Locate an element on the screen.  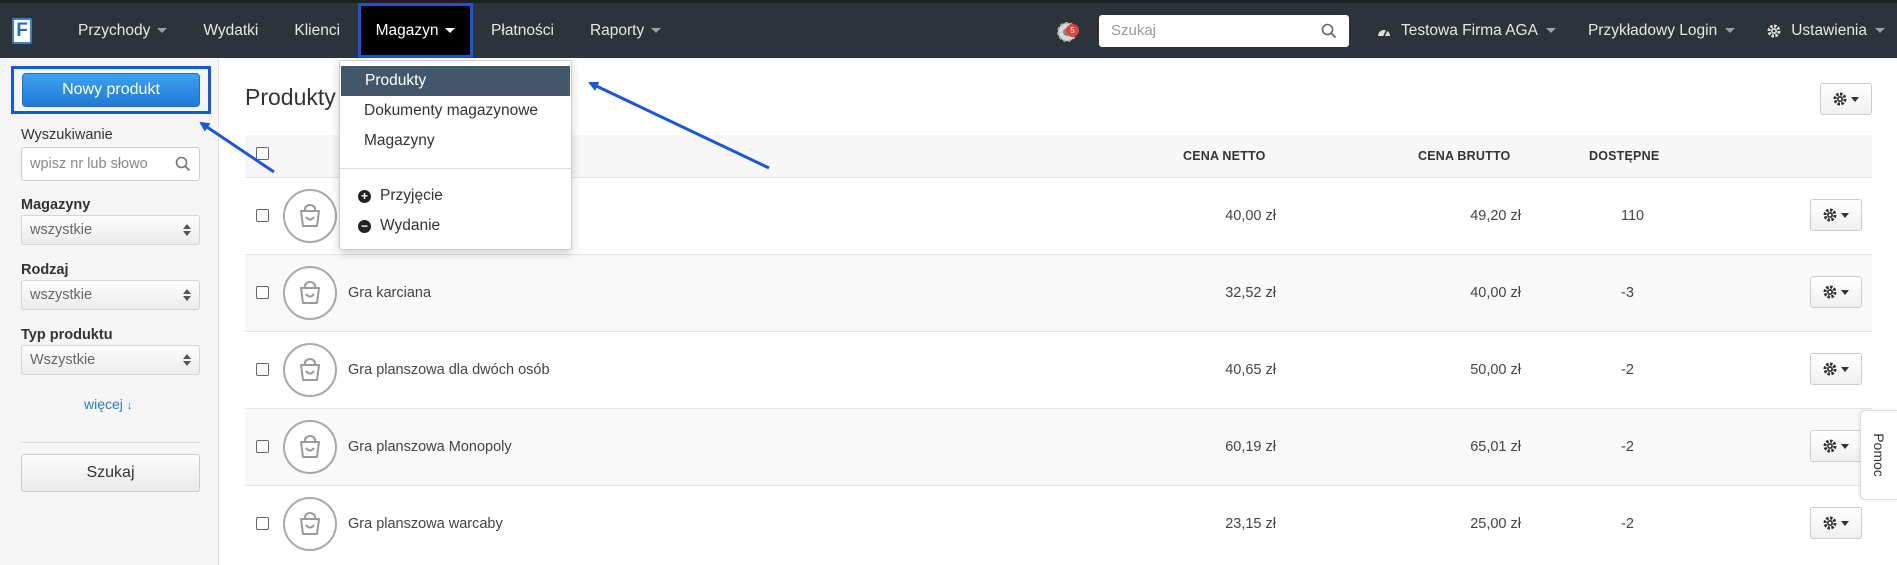
app-logo: F is located at coordinates (22, 30).